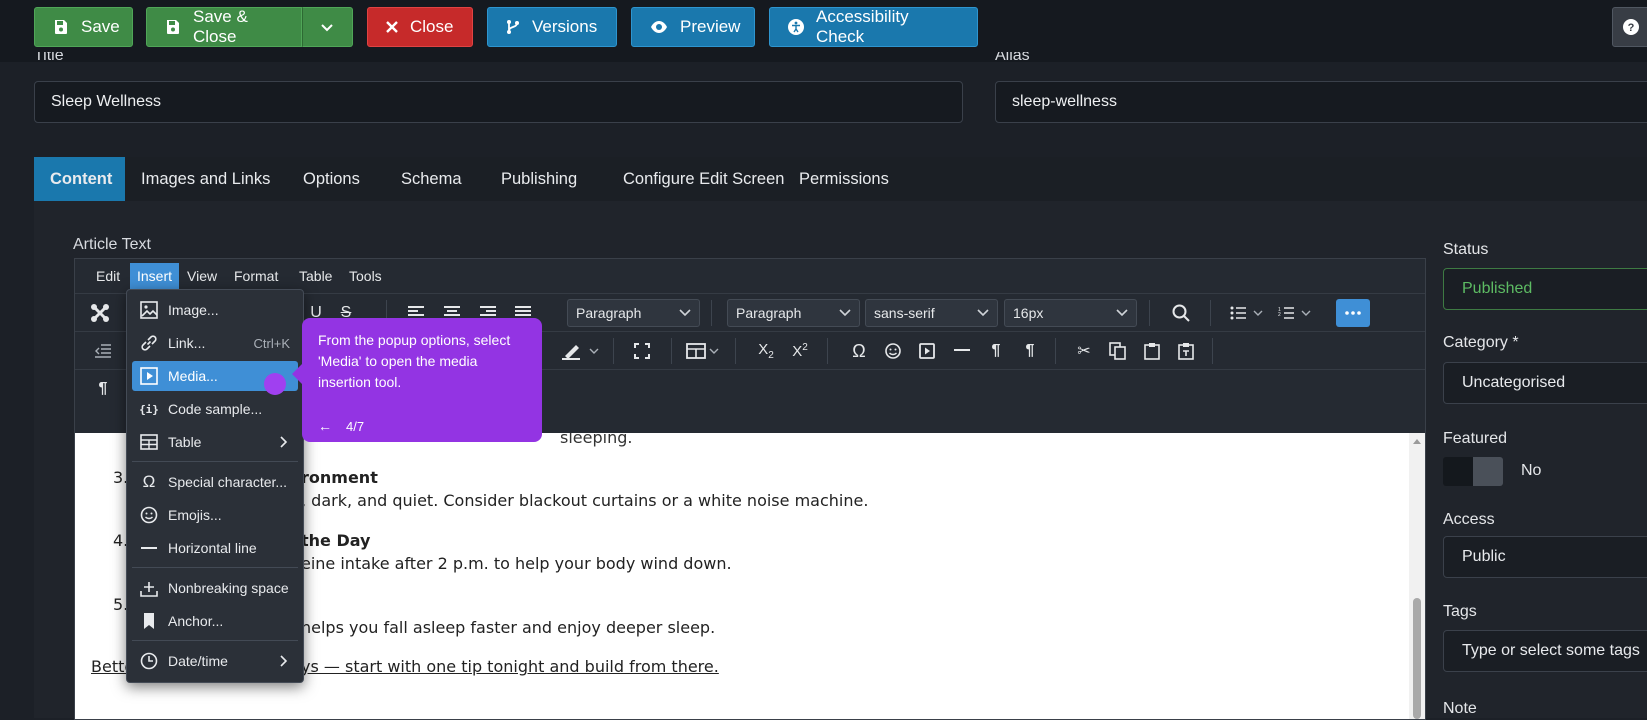 The height and width of the screenshot is (720, 1647). Describe the element at coordinates (212, 548) in the screenshot. I see `menu-item-label: Horizontal line` at that location.